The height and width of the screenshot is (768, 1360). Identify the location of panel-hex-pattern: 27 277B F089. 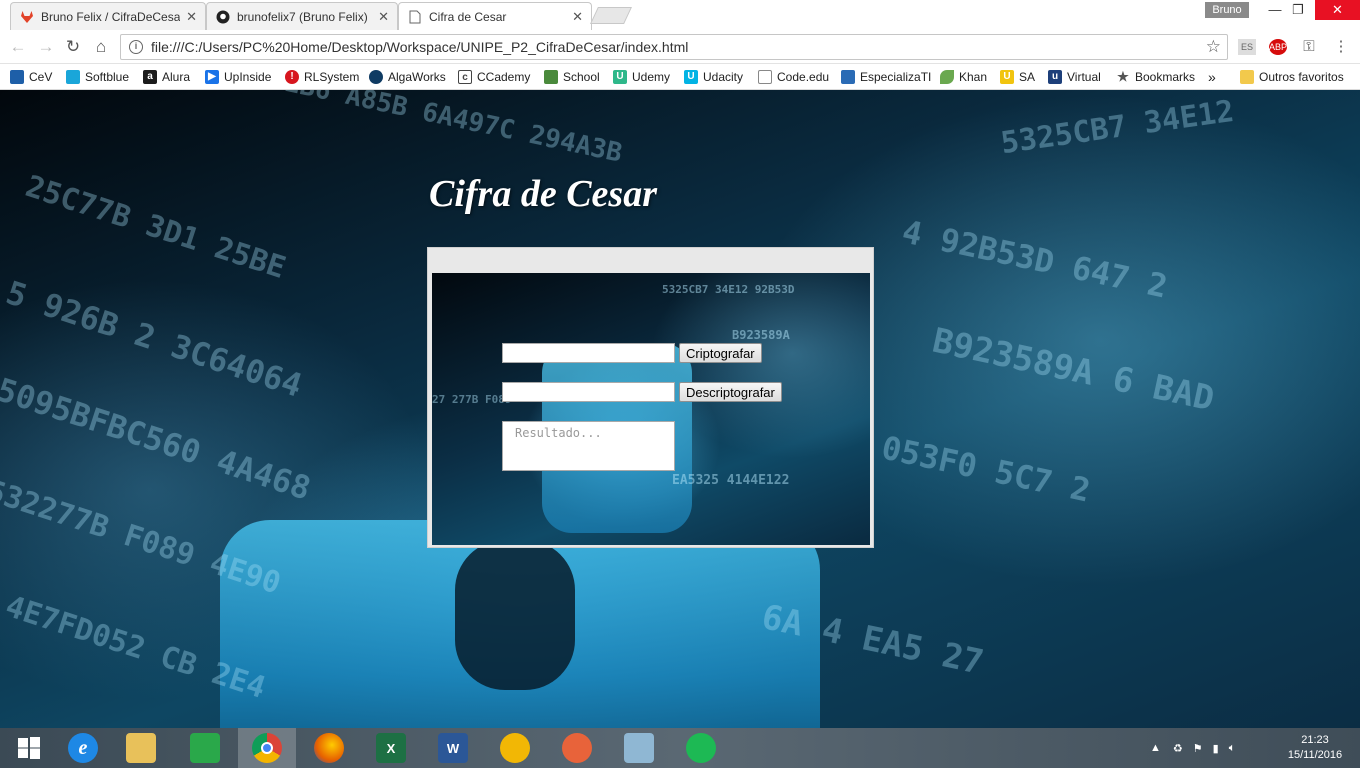
(472, 399).